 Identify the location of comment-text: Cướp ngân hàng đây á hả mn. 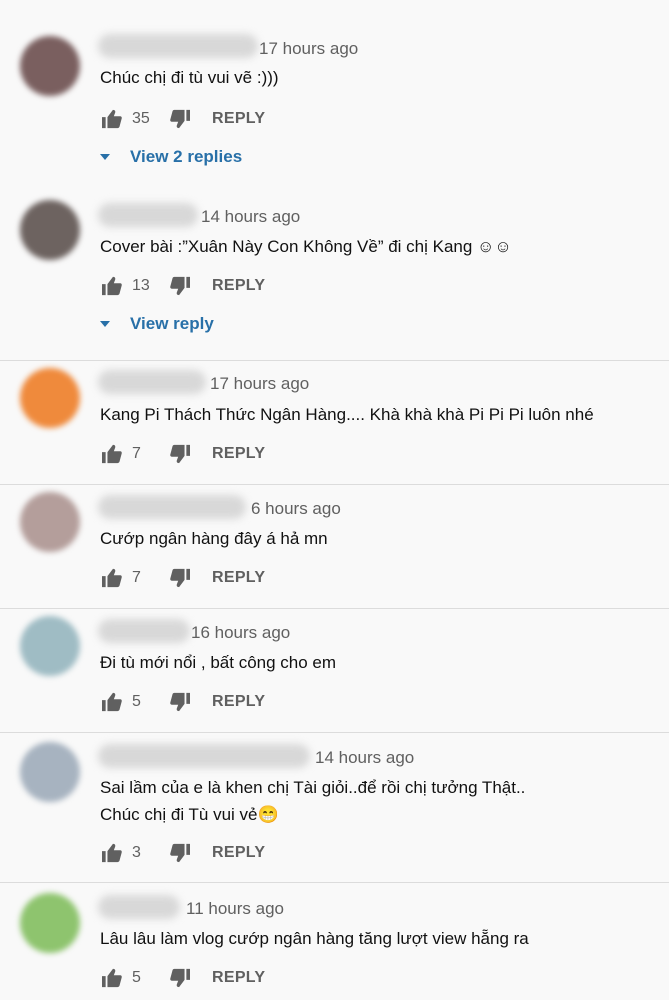
(214, 538).